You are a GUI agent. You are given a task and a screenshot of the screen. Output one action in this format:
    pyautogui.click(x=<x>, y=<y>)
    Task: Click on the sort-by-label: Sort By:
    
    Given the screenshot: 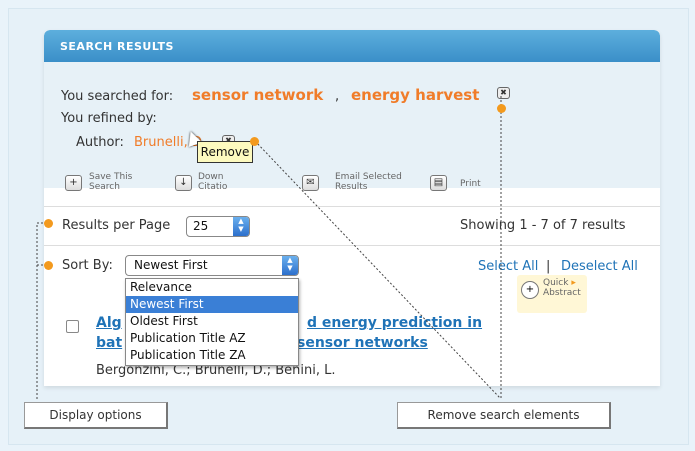 What is the action you would take?
    pyautogui.click(x=87, y=265)
    